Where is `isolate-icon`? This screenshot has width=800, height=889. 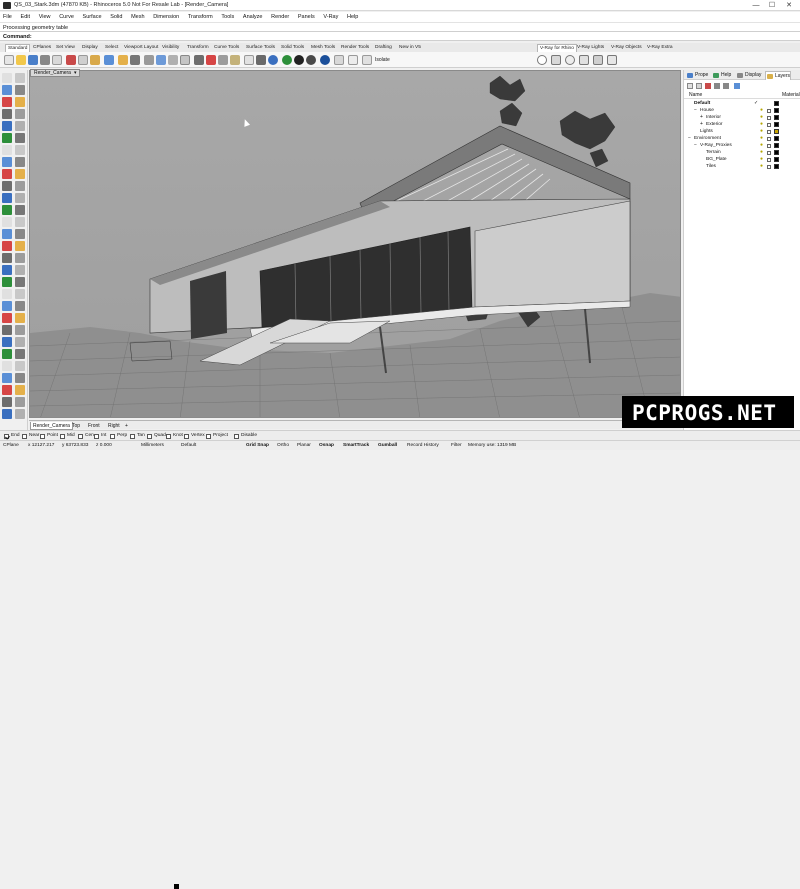 isolate-icon is located at coordinates (367, 60).